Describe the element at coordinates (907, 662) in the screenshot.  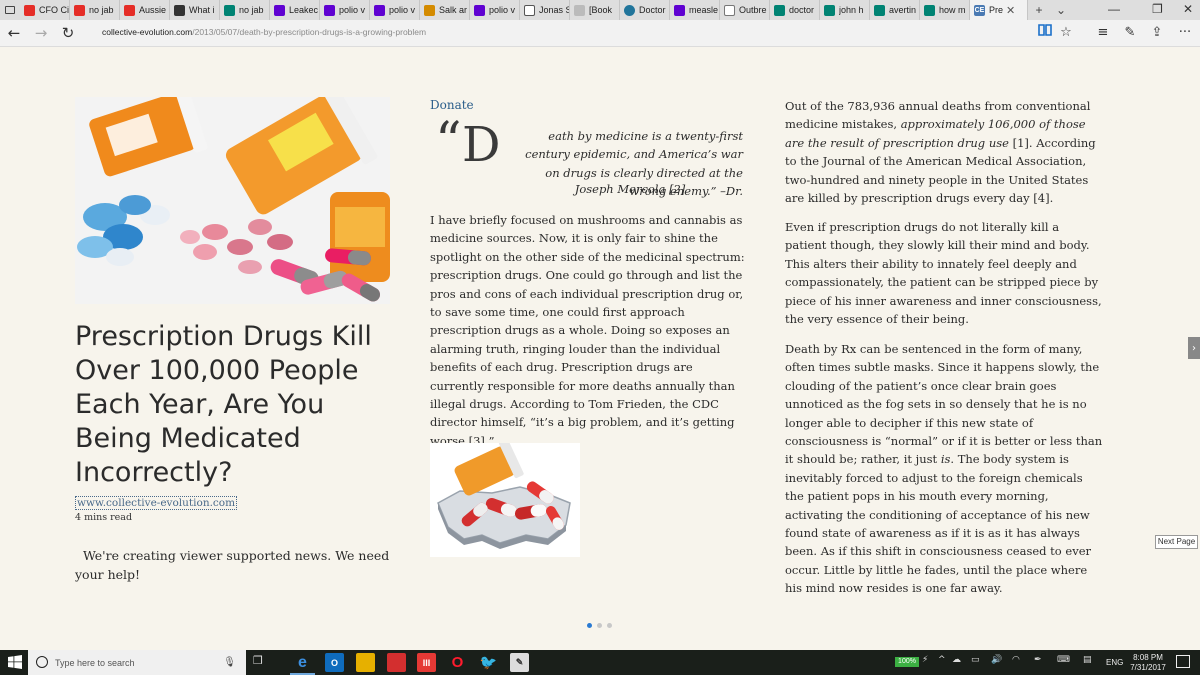
I see `battery-indicator: 100%` at that location.